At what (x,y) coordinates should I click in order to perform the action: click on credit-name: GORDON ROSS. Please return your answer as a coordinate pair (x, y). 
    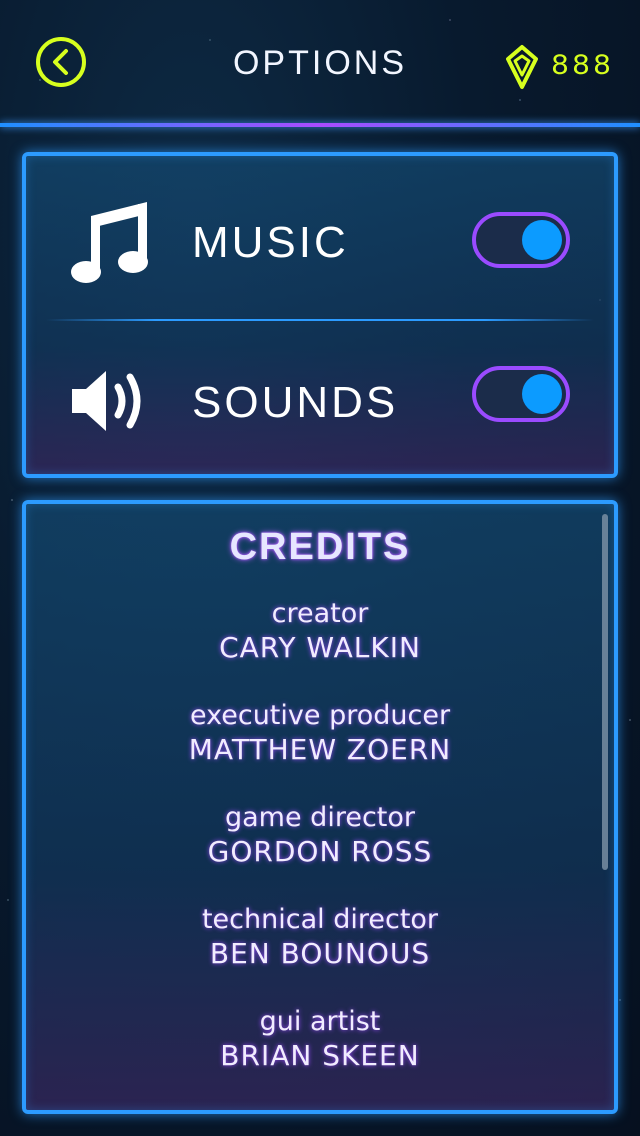
    Looking at the image, I should click on (320, 851).